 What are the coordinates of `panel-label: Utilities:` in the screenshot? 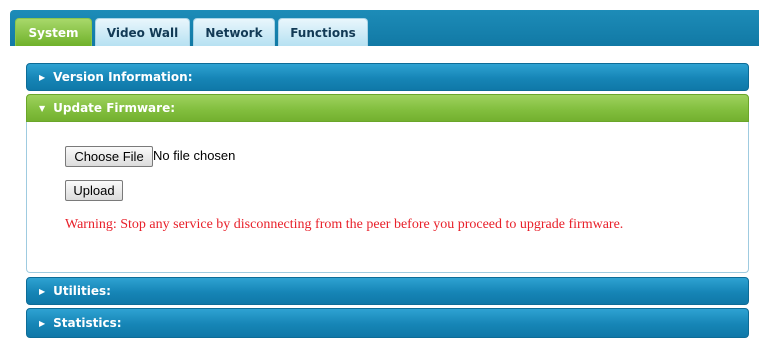 It's located at (82, 291).